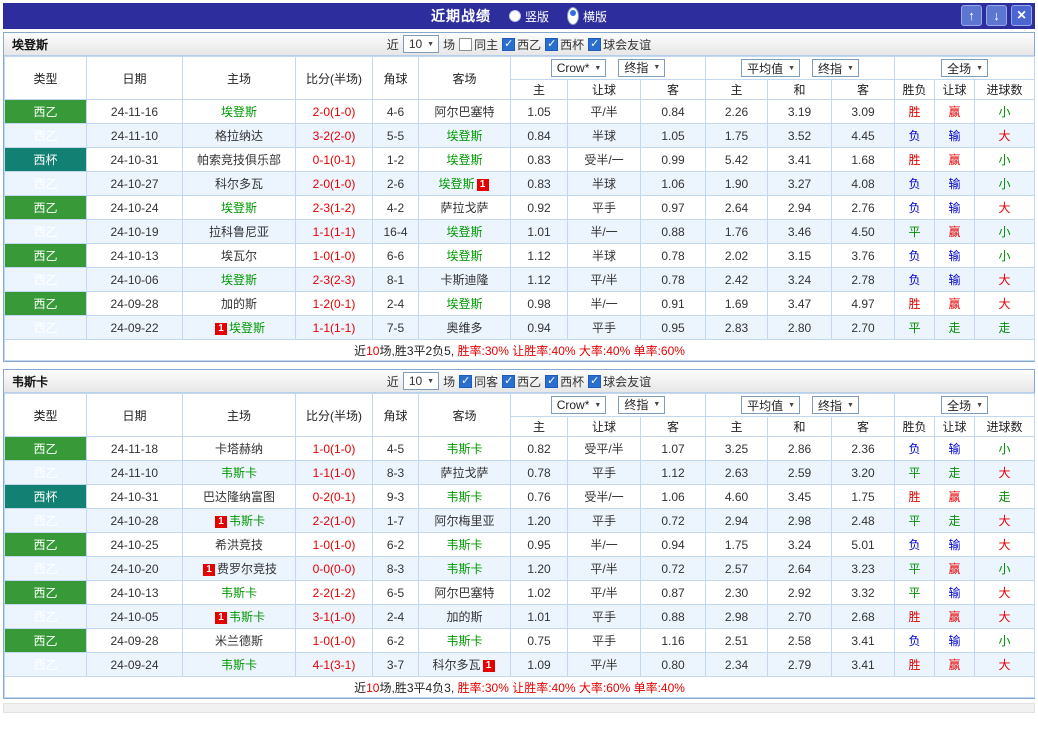 This screenshot has height=740, width=1038. I want to click on checkbox-label: 球会友谊, so click(627, 44).